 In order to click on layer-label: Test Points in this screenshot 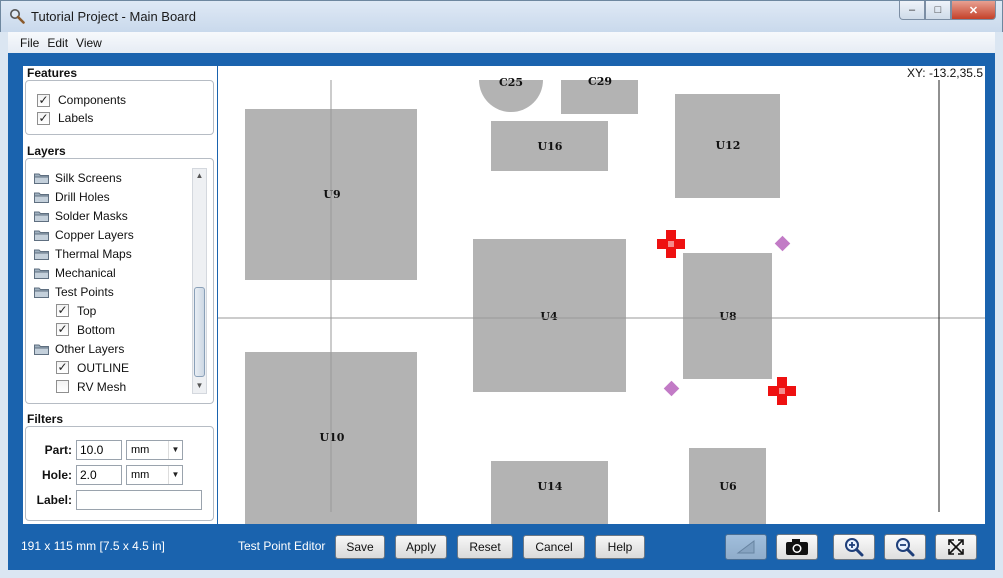, I will do `click(84, 291)`.